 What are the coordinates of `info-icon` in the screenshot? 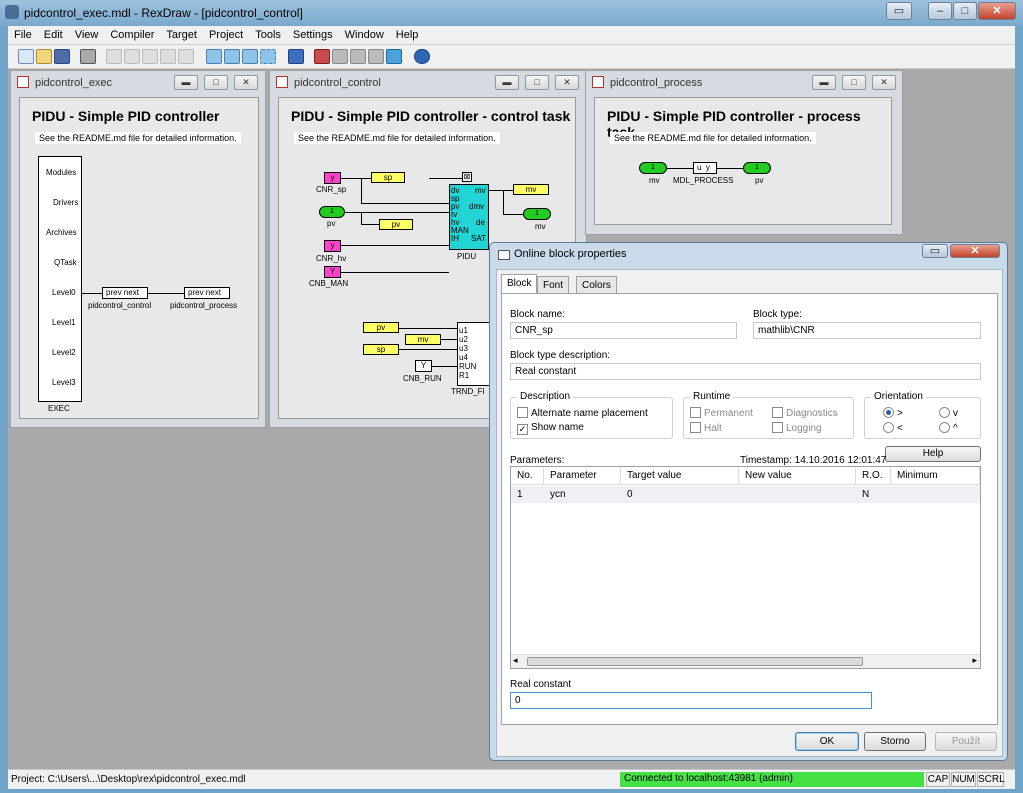 It's located at (422, 56).